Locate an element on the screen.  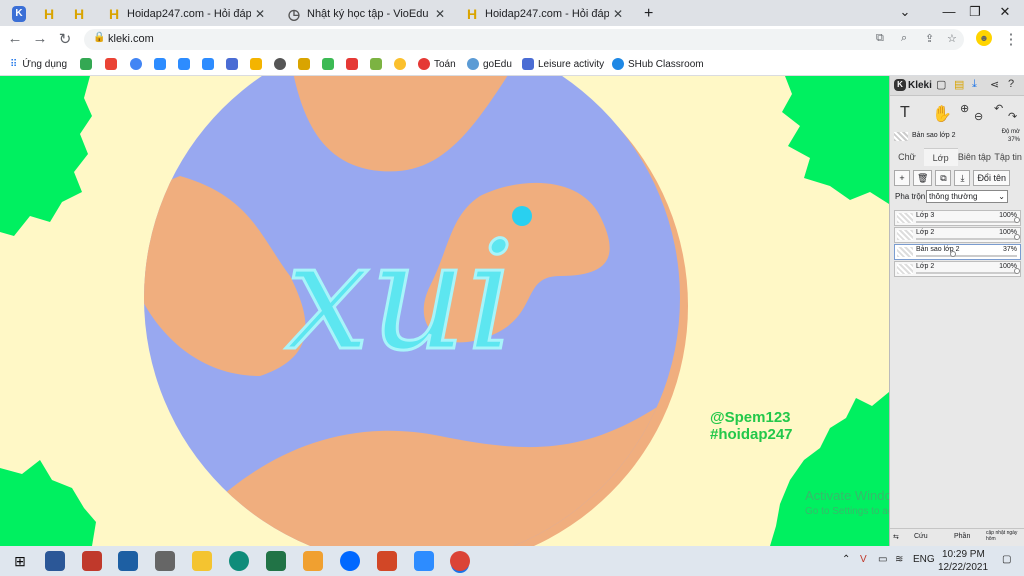
bookmark-apps: ⠿ Ứng dụng is located at coordinates (38, 64).